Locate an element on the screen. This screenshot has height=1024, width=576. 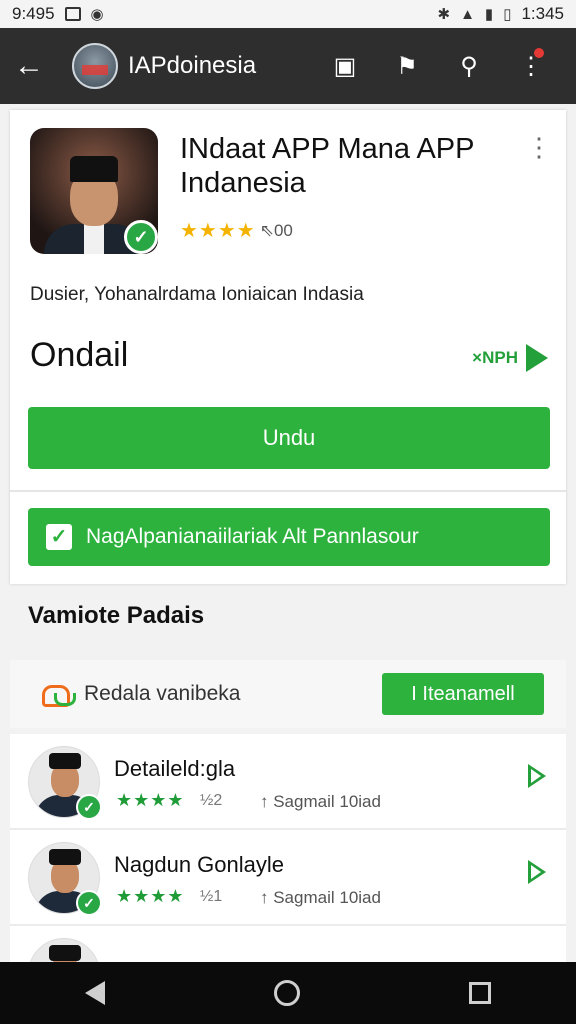
status-bar: 9:495 ◉ ✱ ▲ ▮ ▯ 1:345 is located at coordinates (288, 14).